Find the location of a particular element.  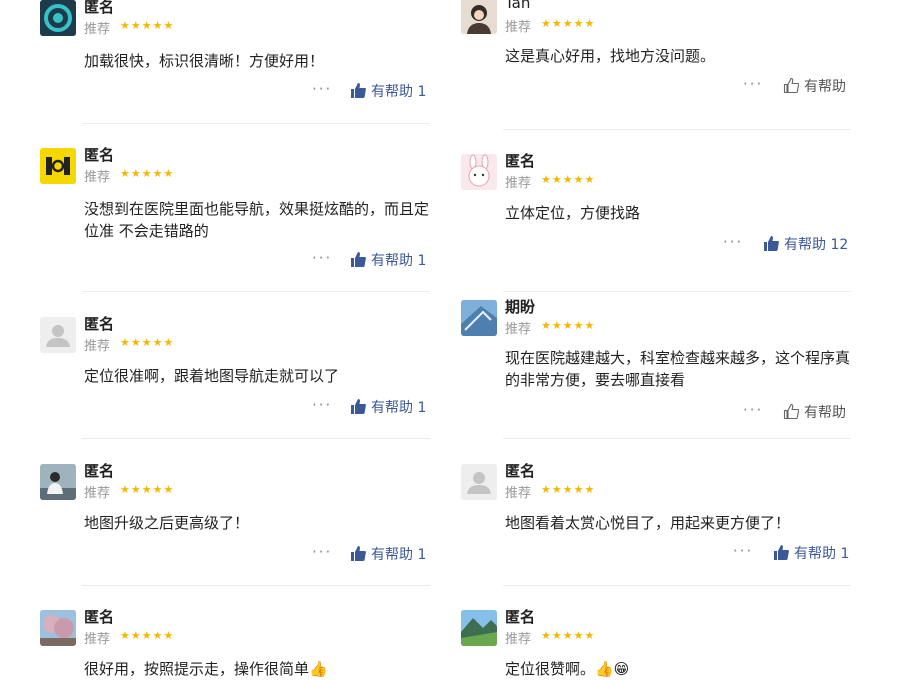

review-text: 地图看着太赏心悦目了，用起来更方便了！ is located at coordinates (648, 523).